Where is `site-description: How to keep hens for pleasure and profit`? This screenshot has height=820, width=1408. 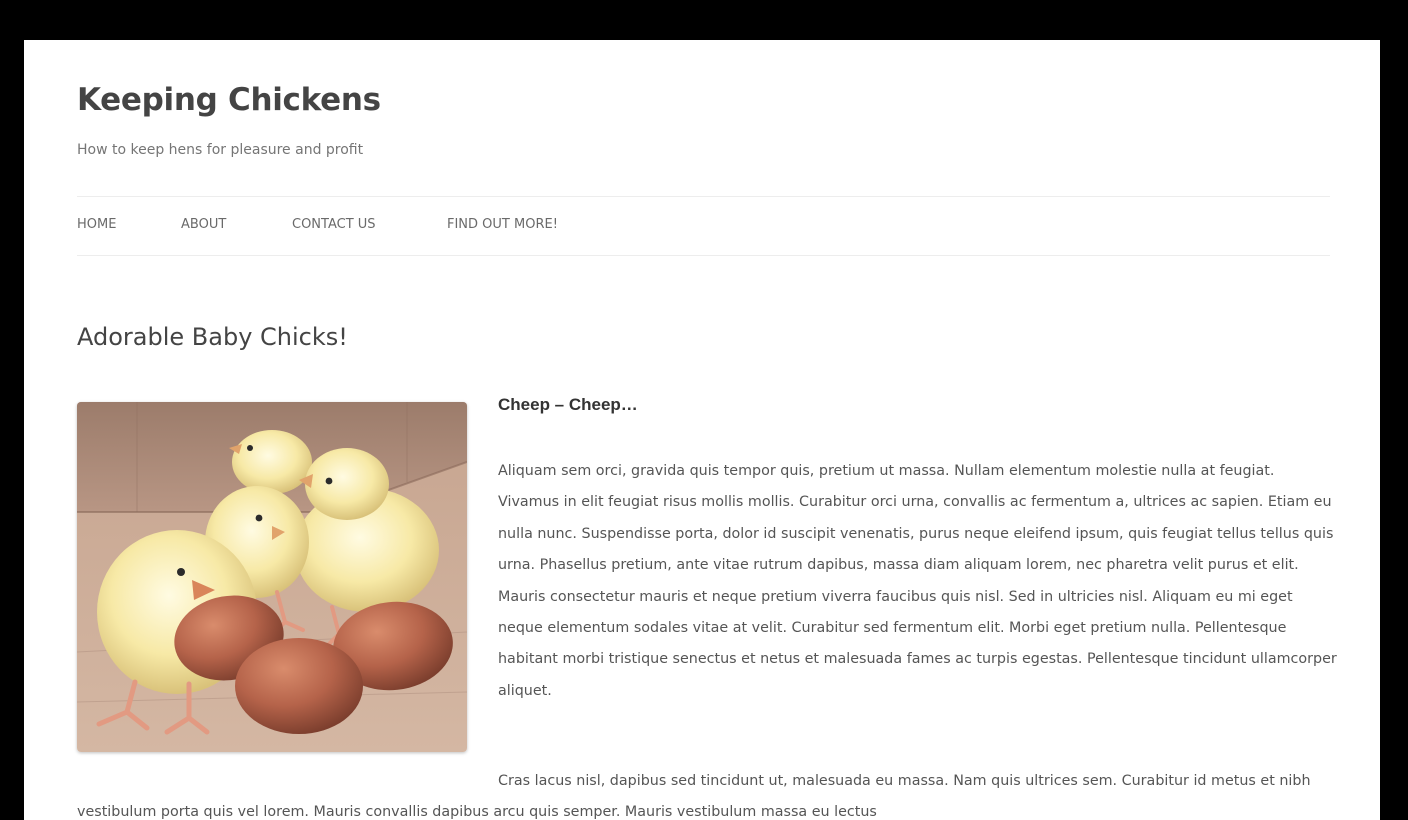 site-description: How to keep hens for pleasure and profit is located at coordinates (220, 150).